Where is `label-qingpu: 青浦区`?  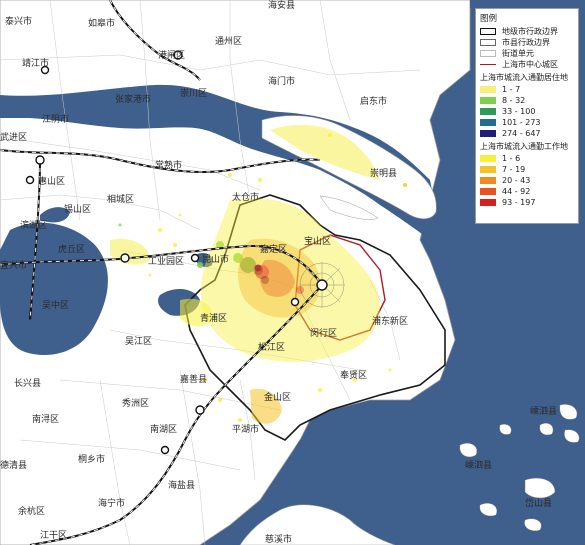 label-qingpu: 青浦区 is located at coordinates (214, 319).